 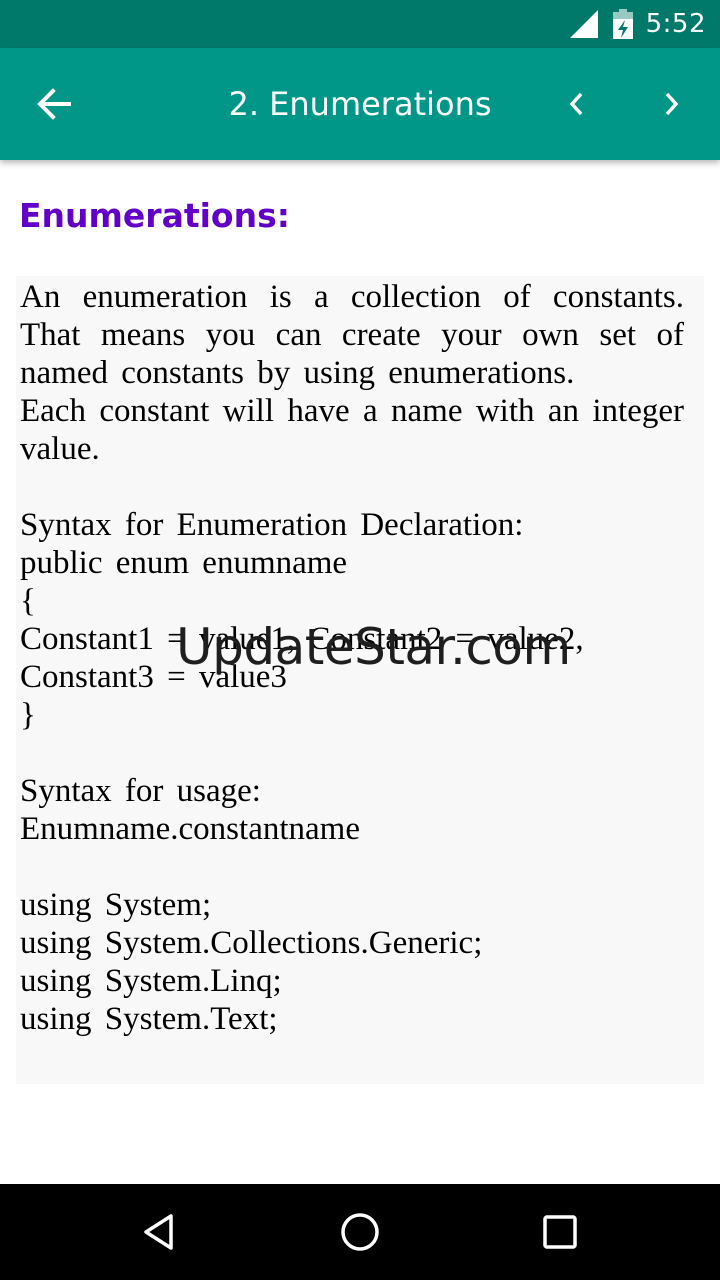 I want to click on nav-home-button, so click(x=360, y=1232).